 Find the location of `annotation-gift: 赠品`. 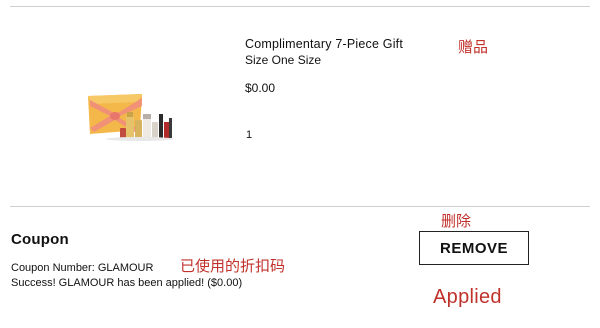

annotation-gift: 赠品 is located at coordinates (473, 47).